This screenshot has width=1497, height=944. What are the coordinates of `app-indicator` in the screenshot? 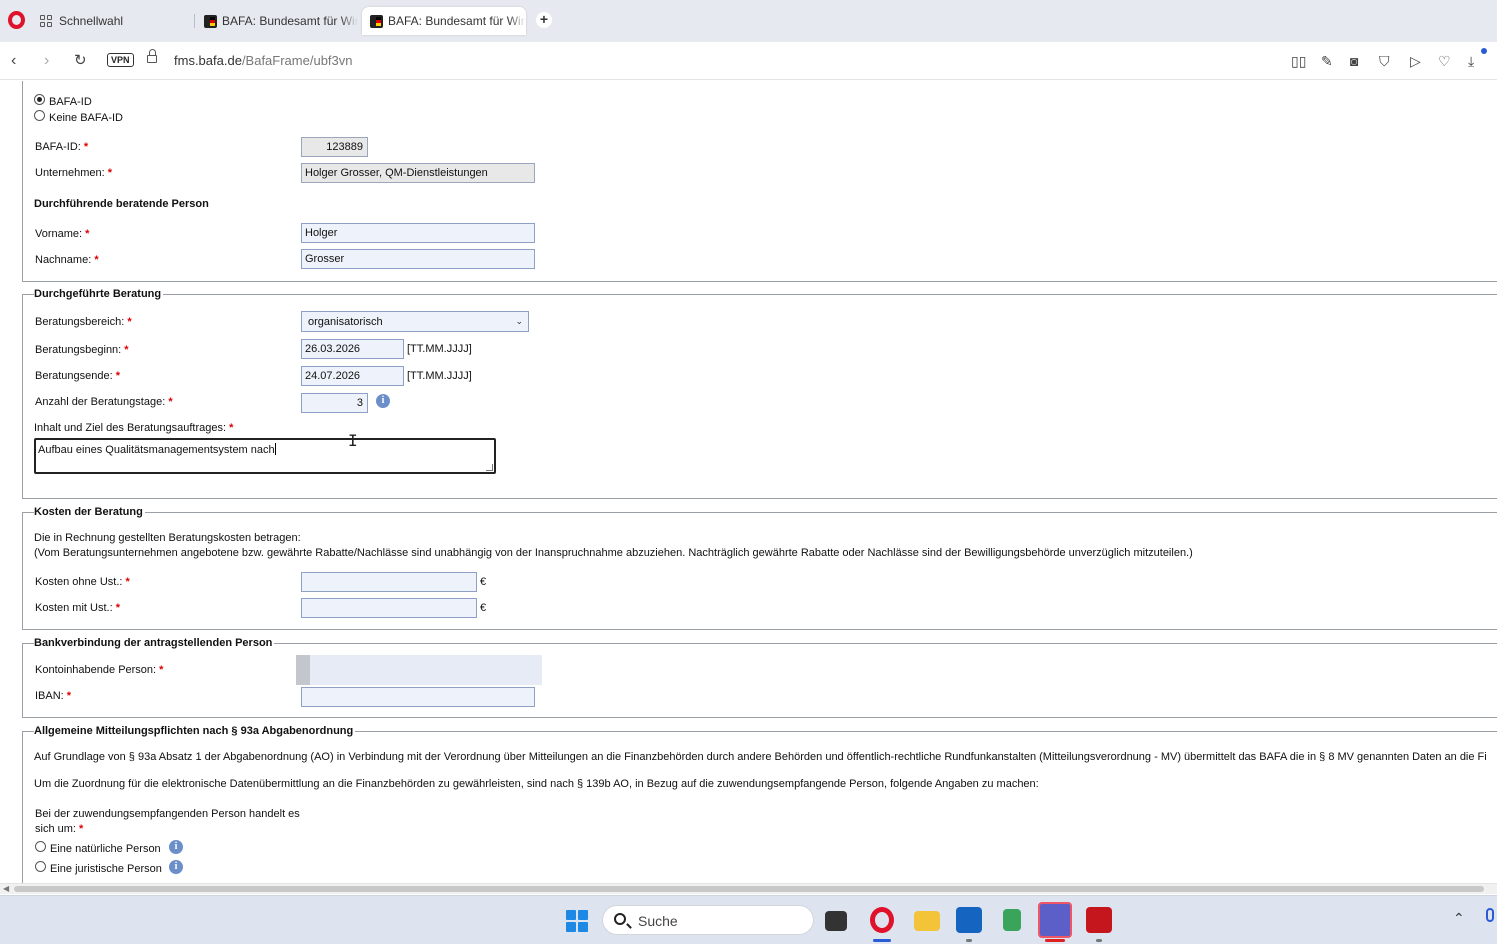 It's located at (1099, 940).